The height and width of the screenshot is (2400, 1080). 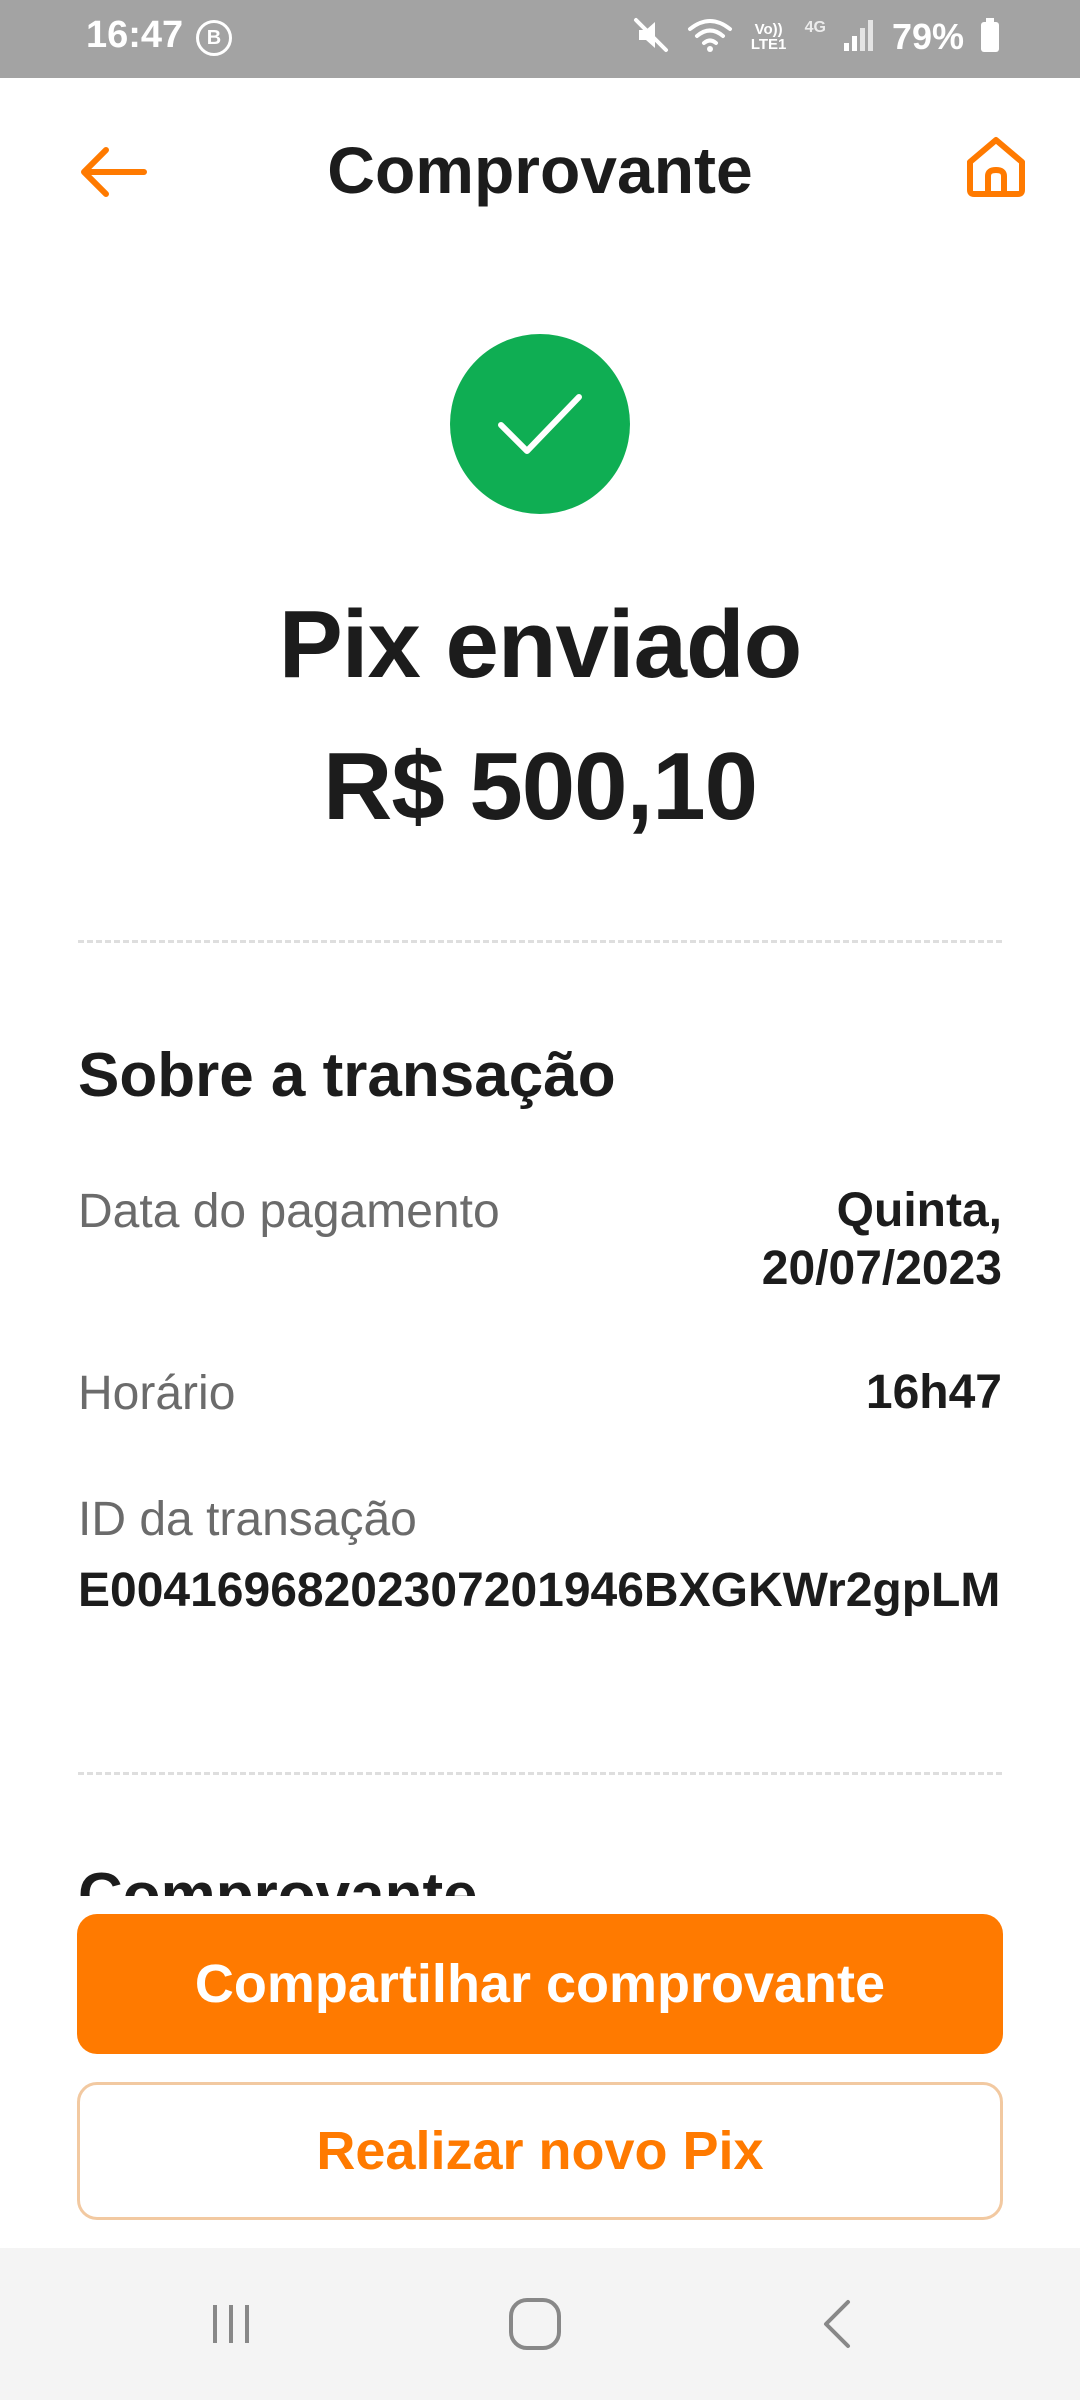 I want to click on payment-date-label: Data do pagamento, so click(x=289, y=1211).